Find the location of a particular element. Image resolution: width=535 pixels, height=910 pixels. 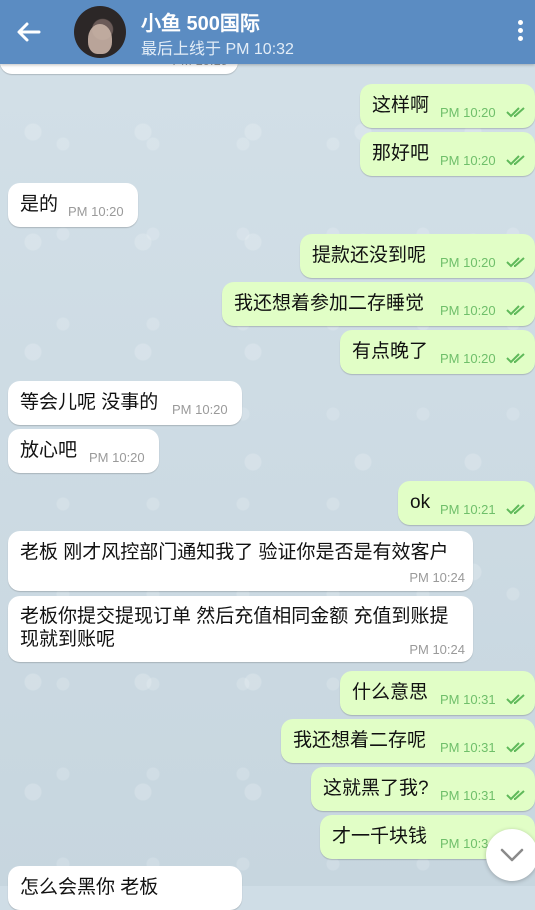

message-bubble-outgoing: 我还想着二存呢 PM 10:31 is located at coordinates (408, 741).